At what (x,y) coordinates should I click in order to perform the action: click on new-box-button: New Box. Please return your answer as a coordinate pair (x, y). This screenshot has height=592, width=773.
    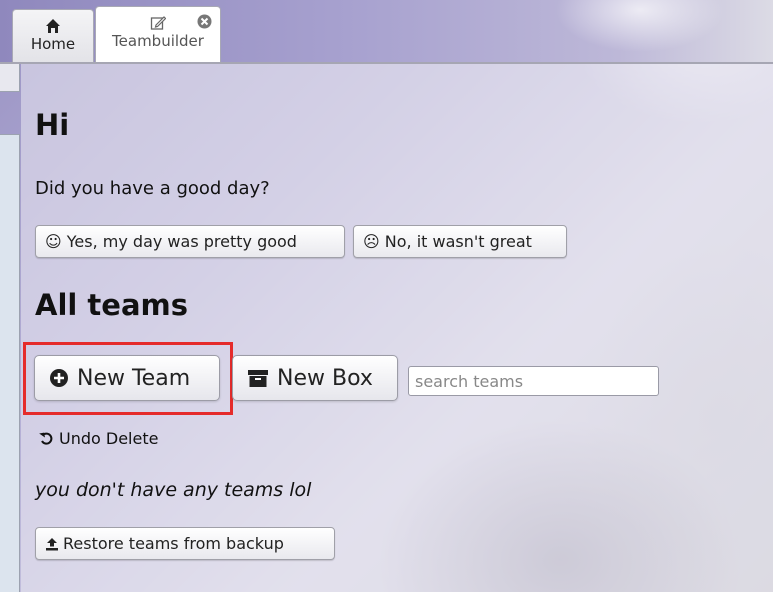
    Looking at the image, I should click on (315, 378).